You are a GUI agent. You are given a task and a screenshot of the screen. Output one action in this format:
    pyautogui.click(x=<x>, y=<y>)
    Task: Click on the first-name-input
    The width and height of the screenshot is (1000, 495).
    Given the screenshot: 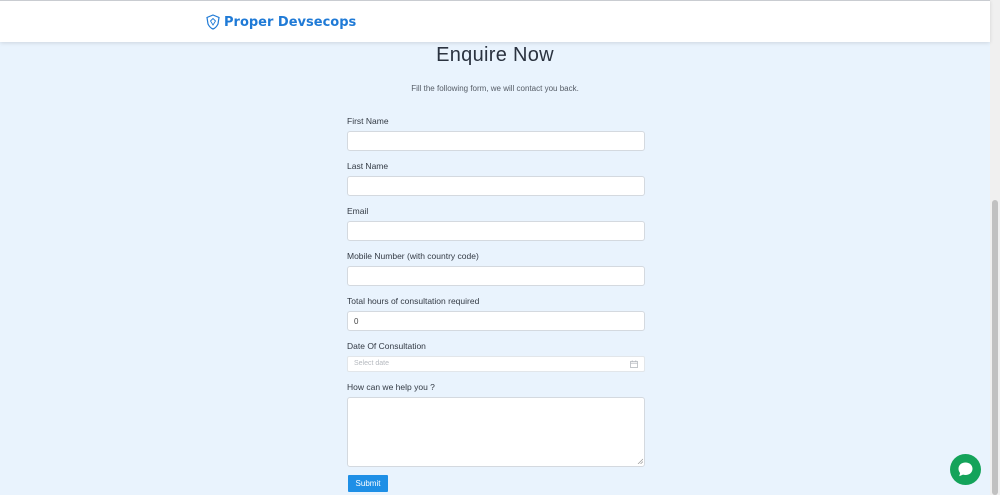 What is the action you would take?
    pyautogui.click(x=496, y=141)
    